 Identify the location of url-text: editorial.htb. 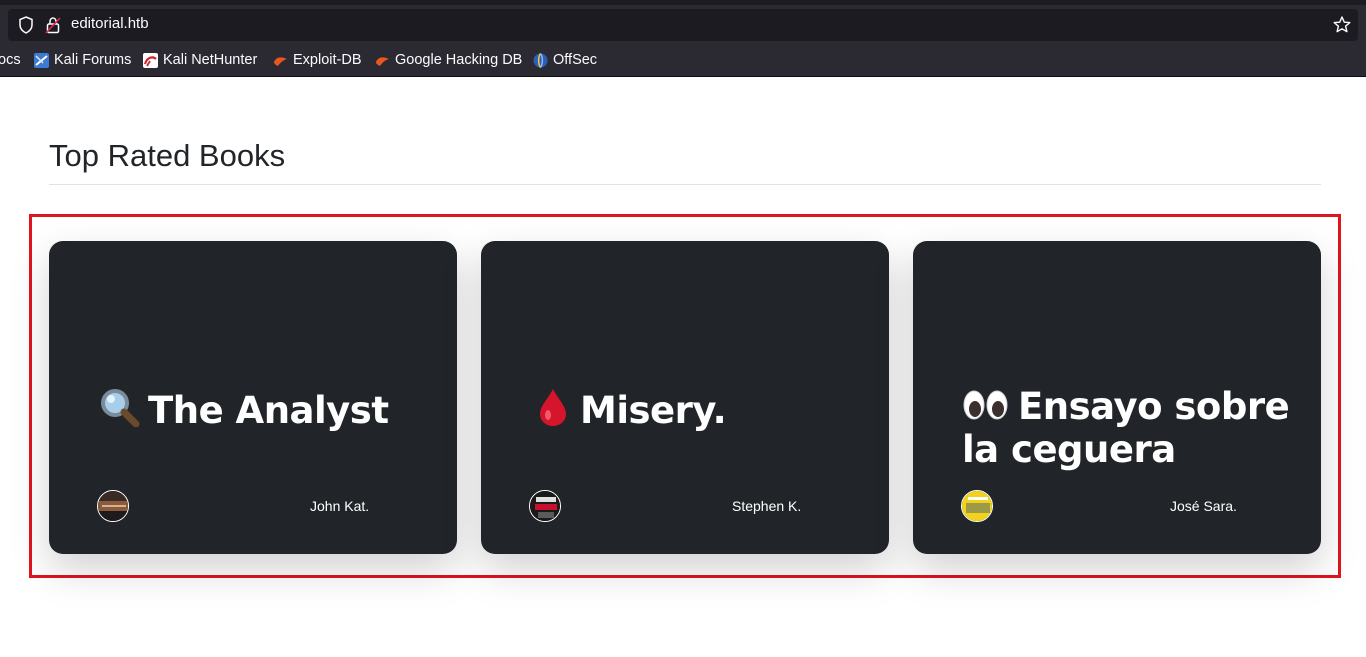
(110, 23).